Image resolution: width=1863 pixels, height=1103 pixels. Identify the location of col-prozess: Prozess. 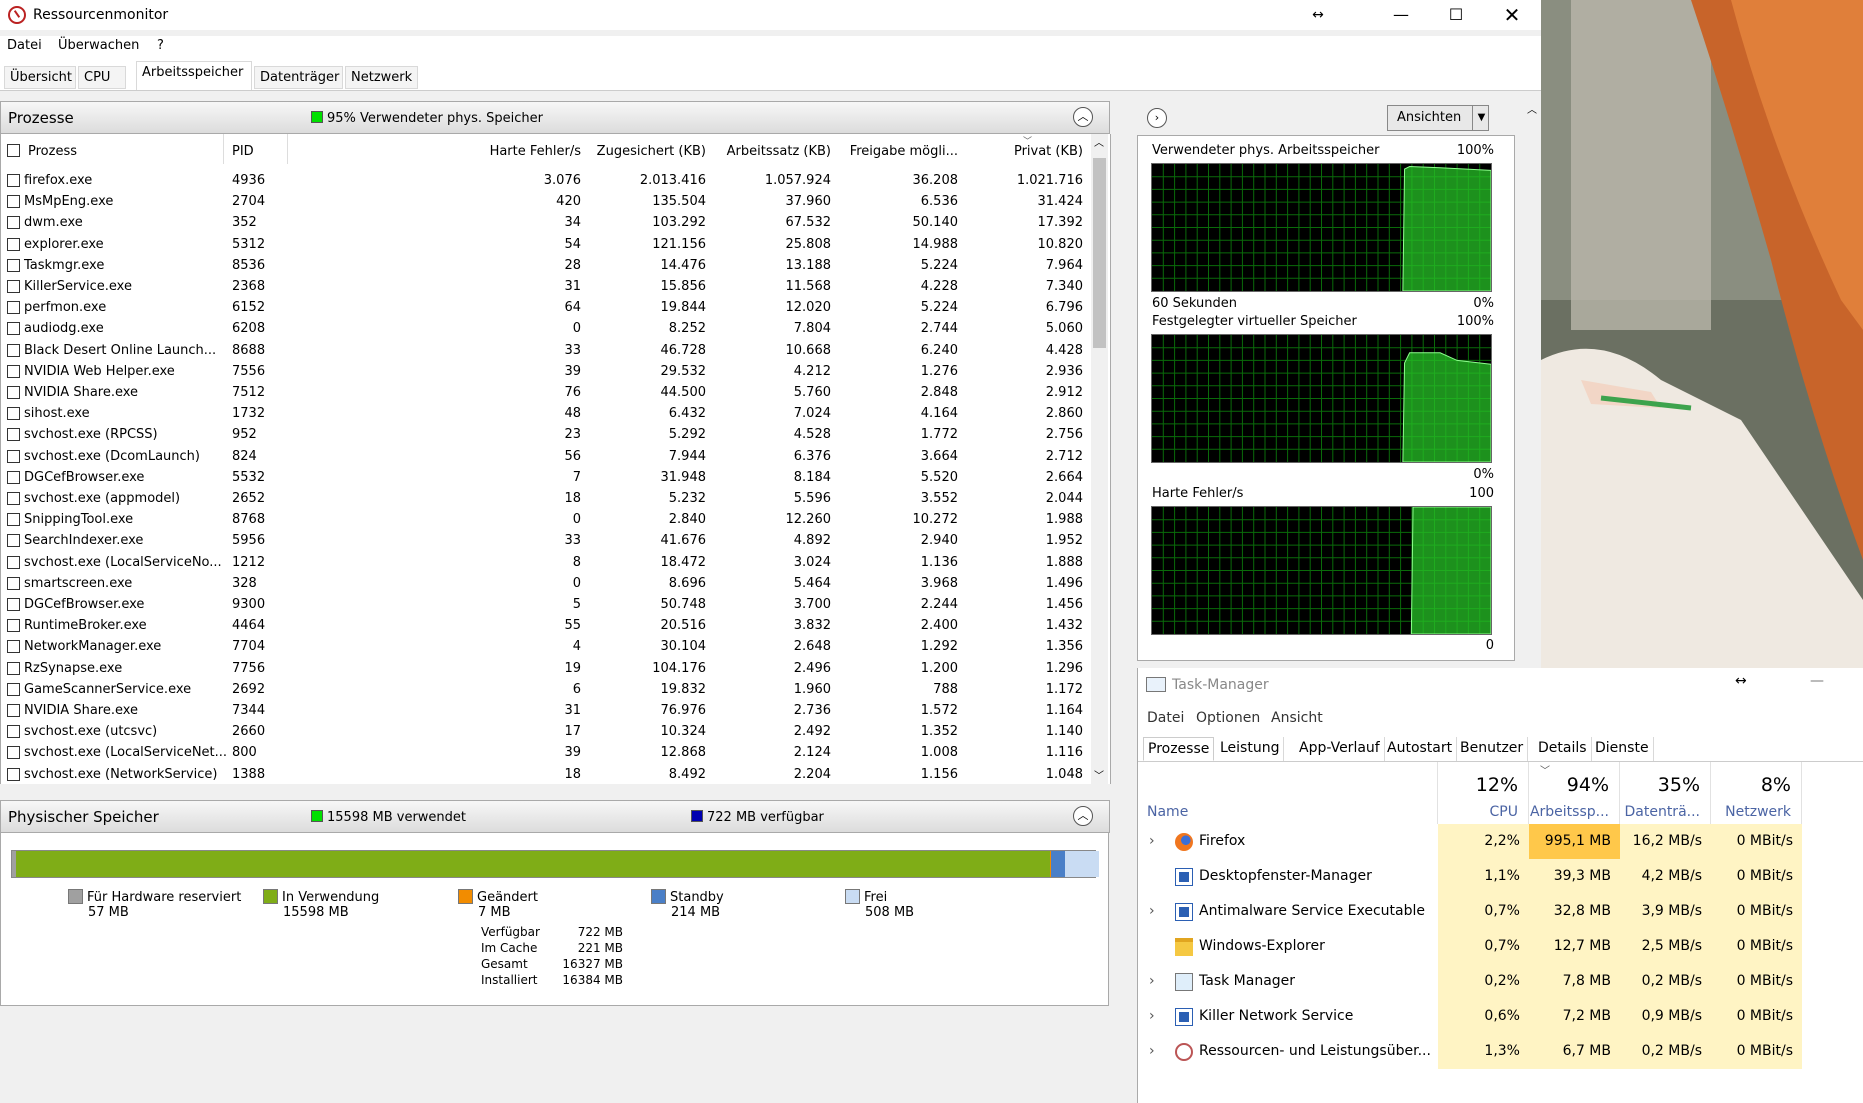
(52, 151).